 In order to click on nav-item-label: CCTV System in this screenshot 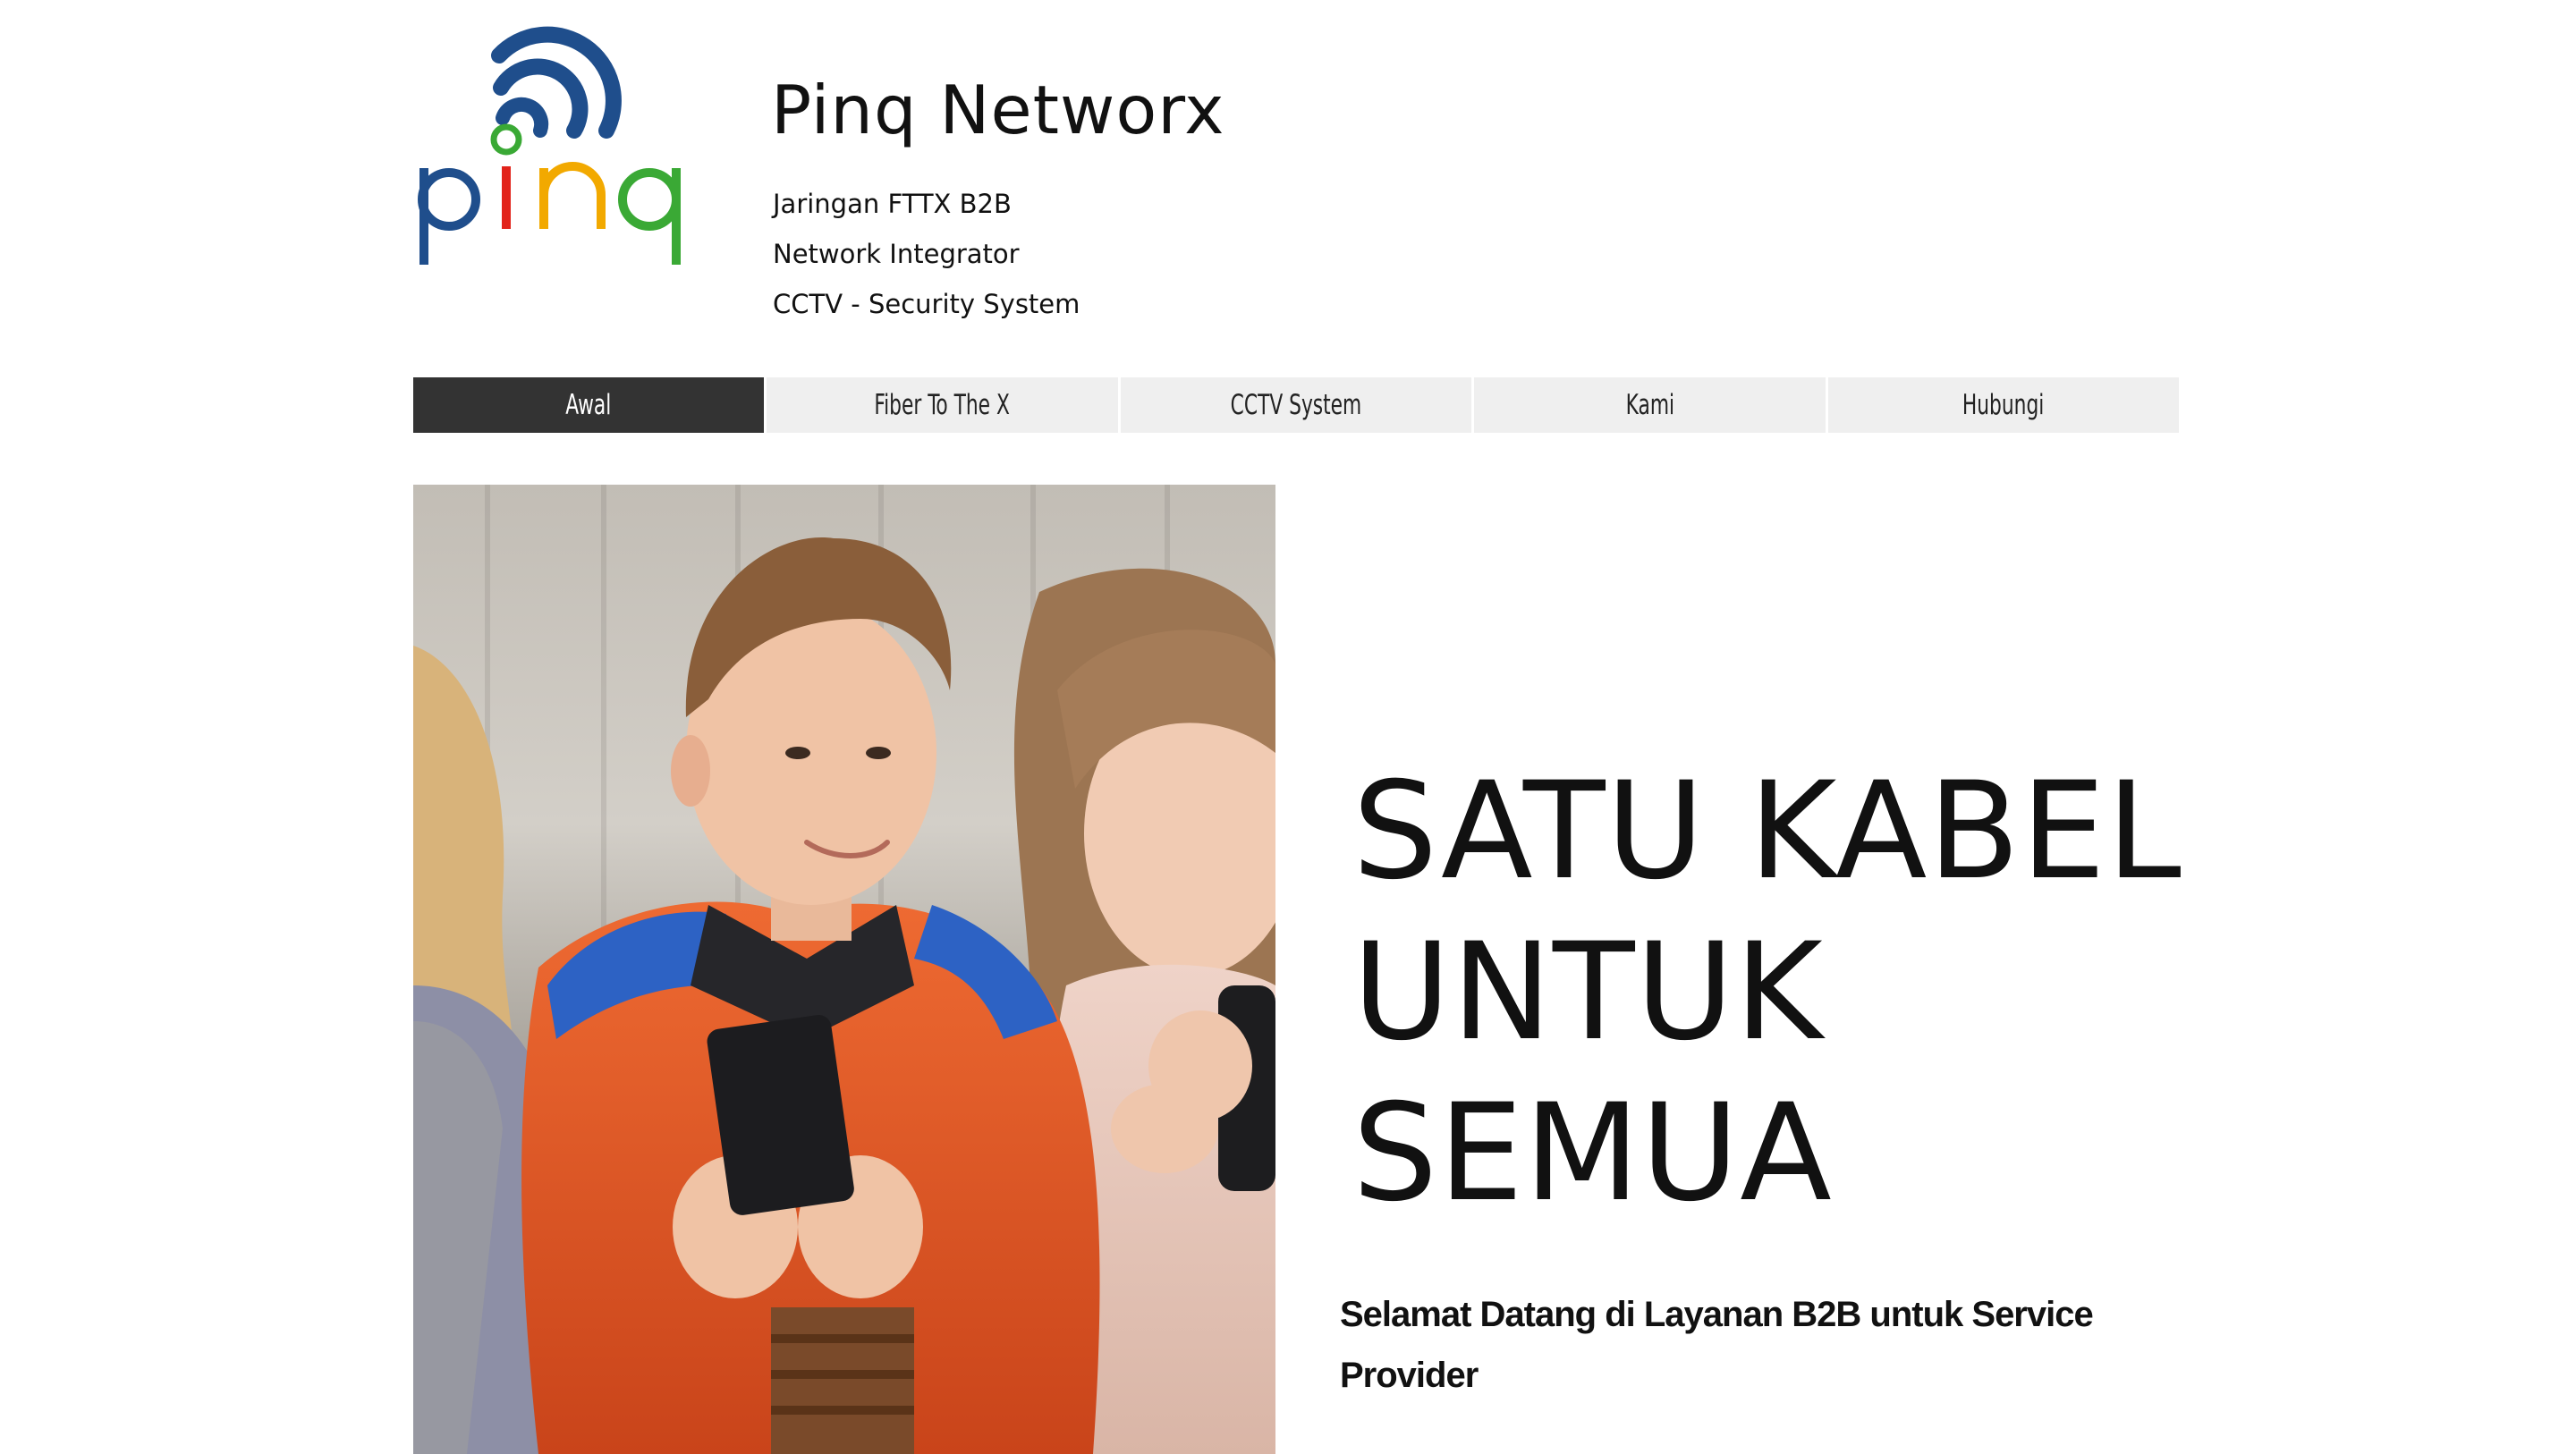, I will do `click(1296, 405)`.